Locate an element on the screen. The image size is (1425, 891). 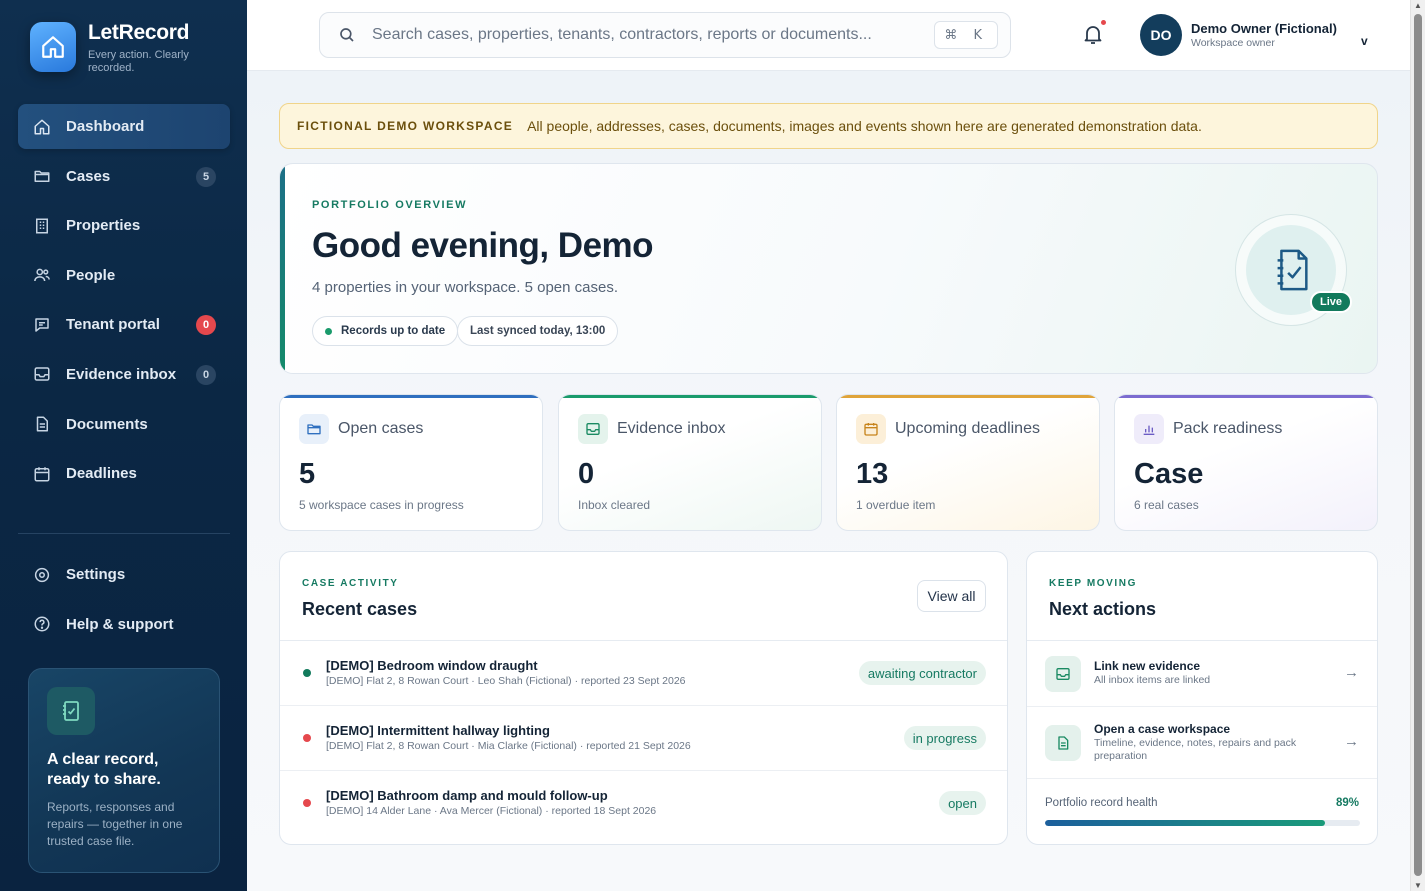
panel-title: Next actions is located at coordinates (1103, 609).